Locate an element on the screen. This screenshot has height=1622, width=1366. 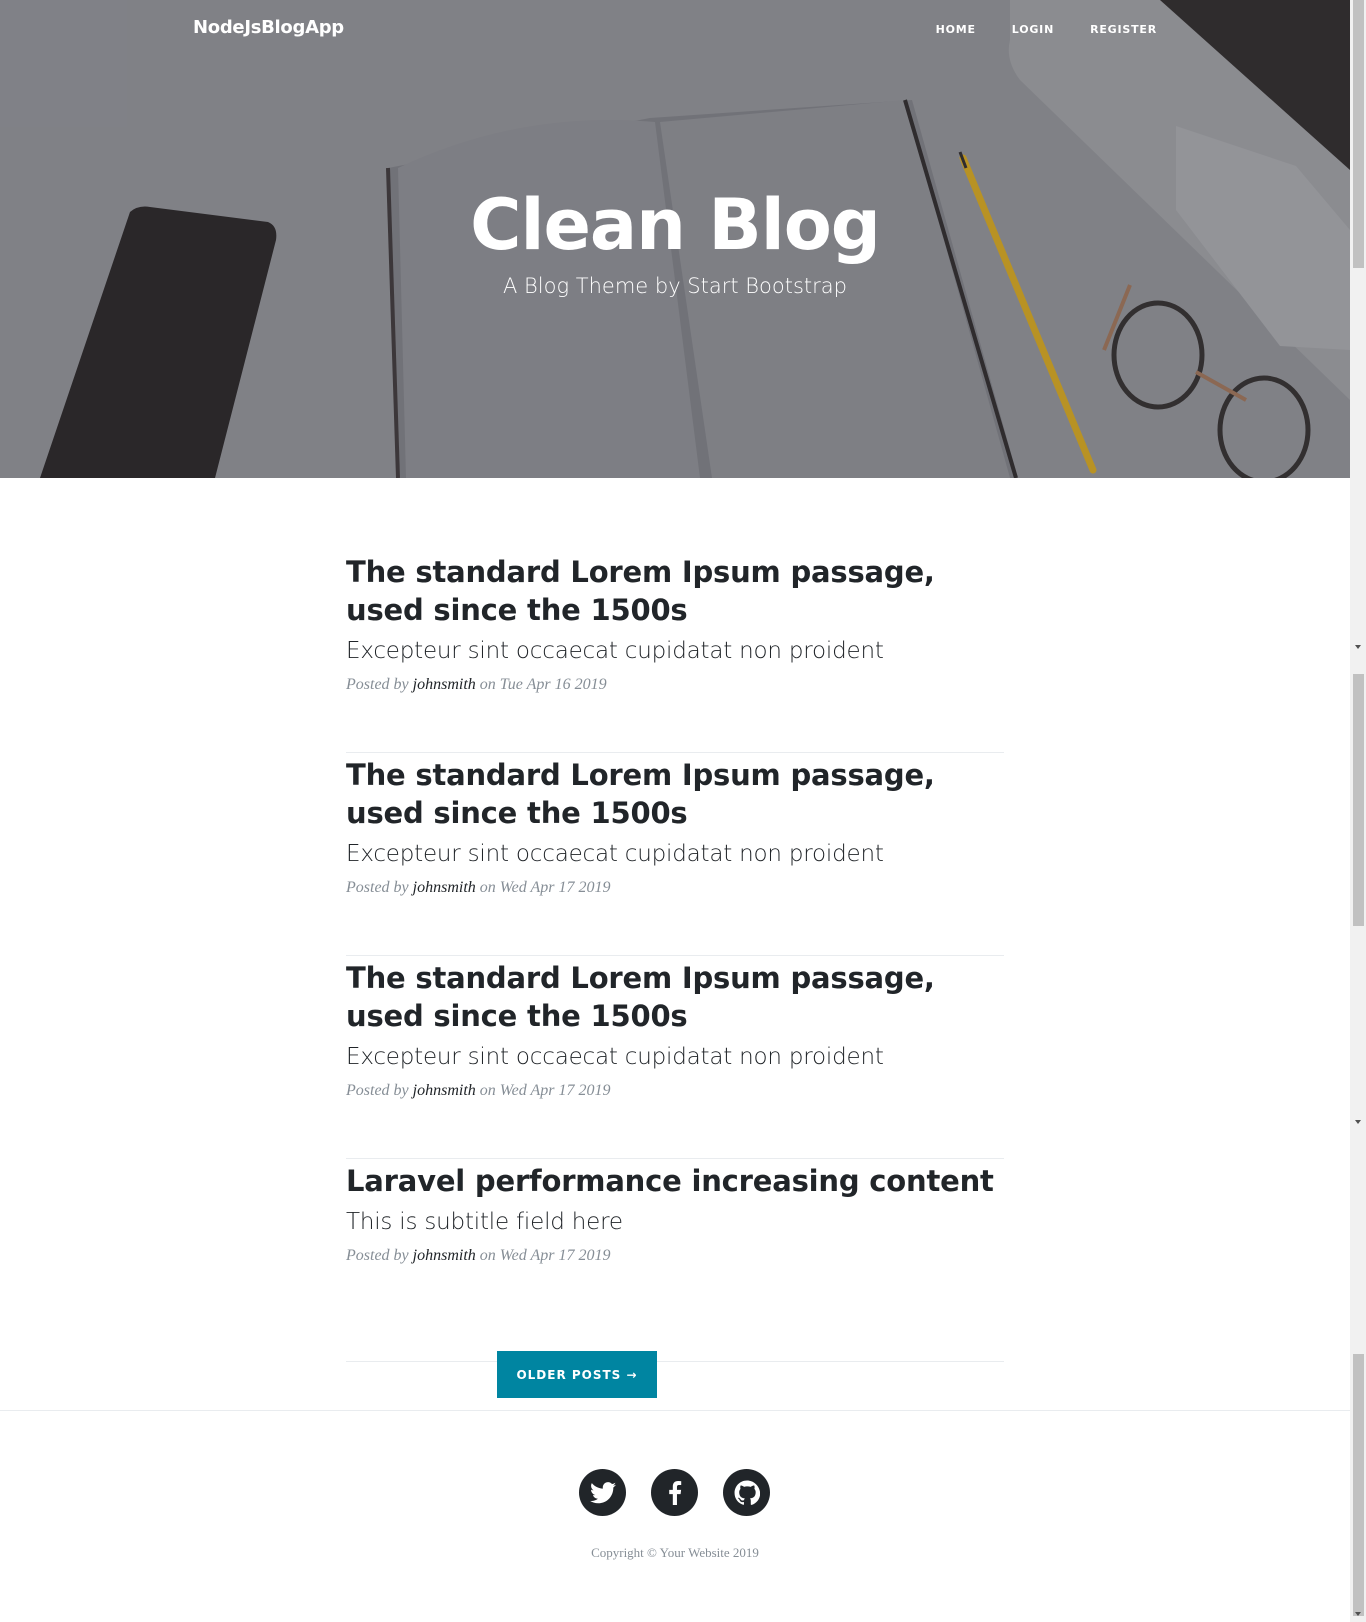
twitter-icon is located at coordinates (602, 1492).